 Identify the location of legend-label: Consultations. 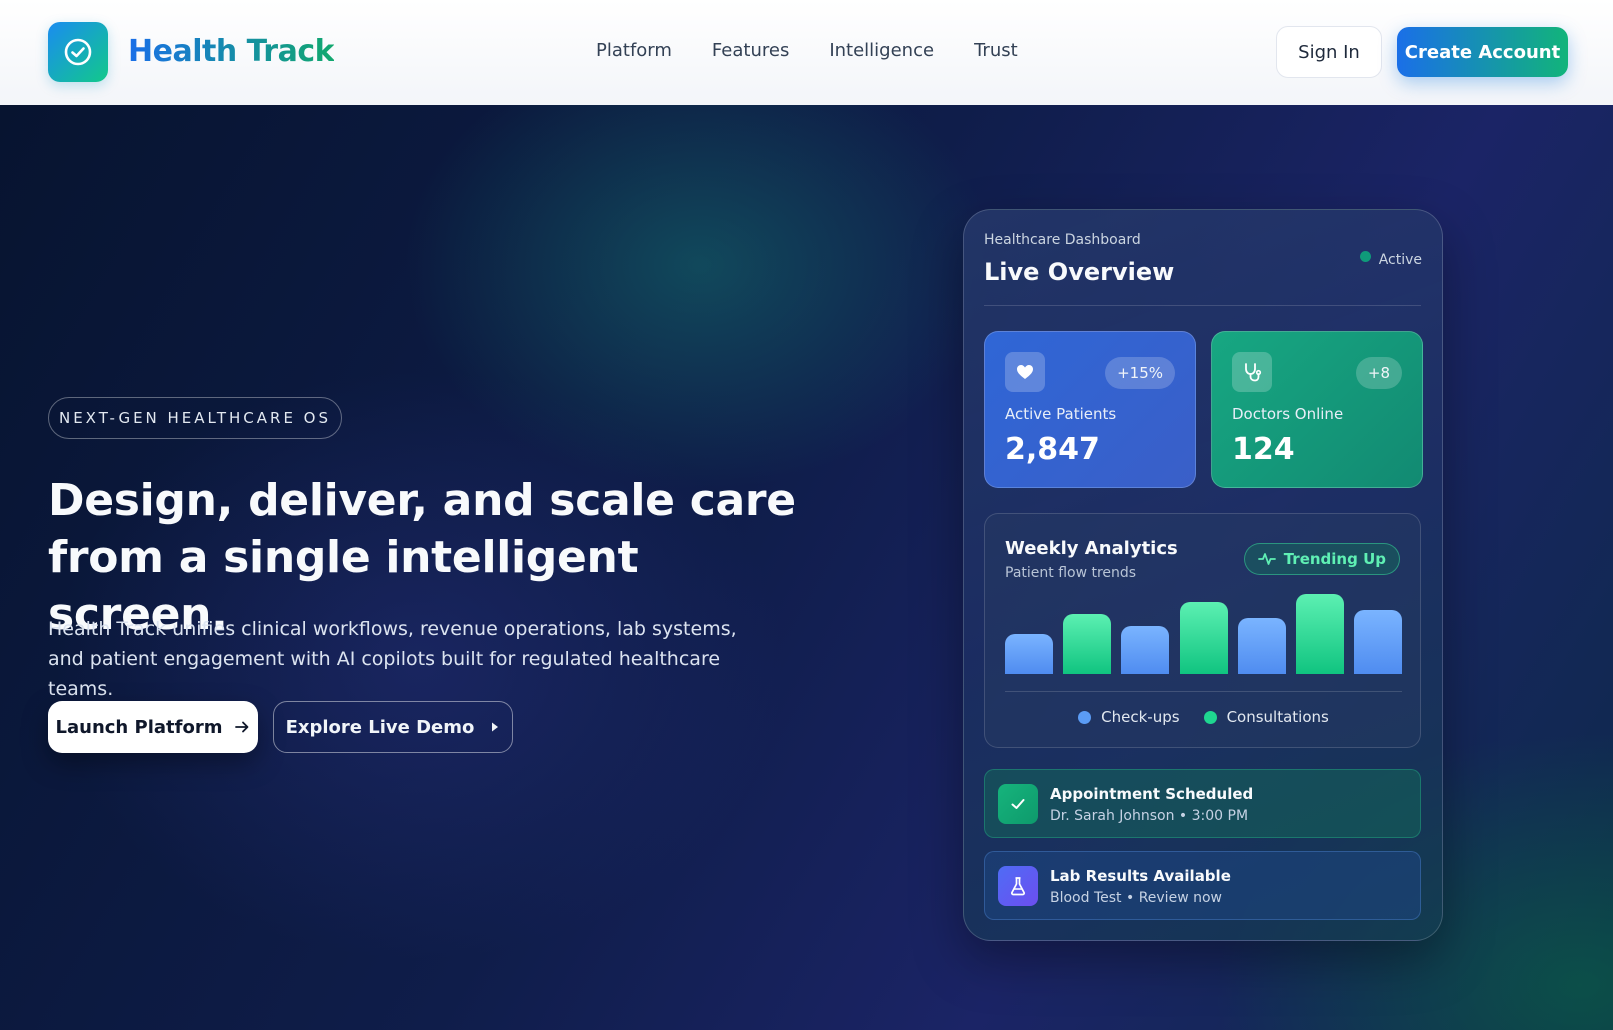
(1277, 717).